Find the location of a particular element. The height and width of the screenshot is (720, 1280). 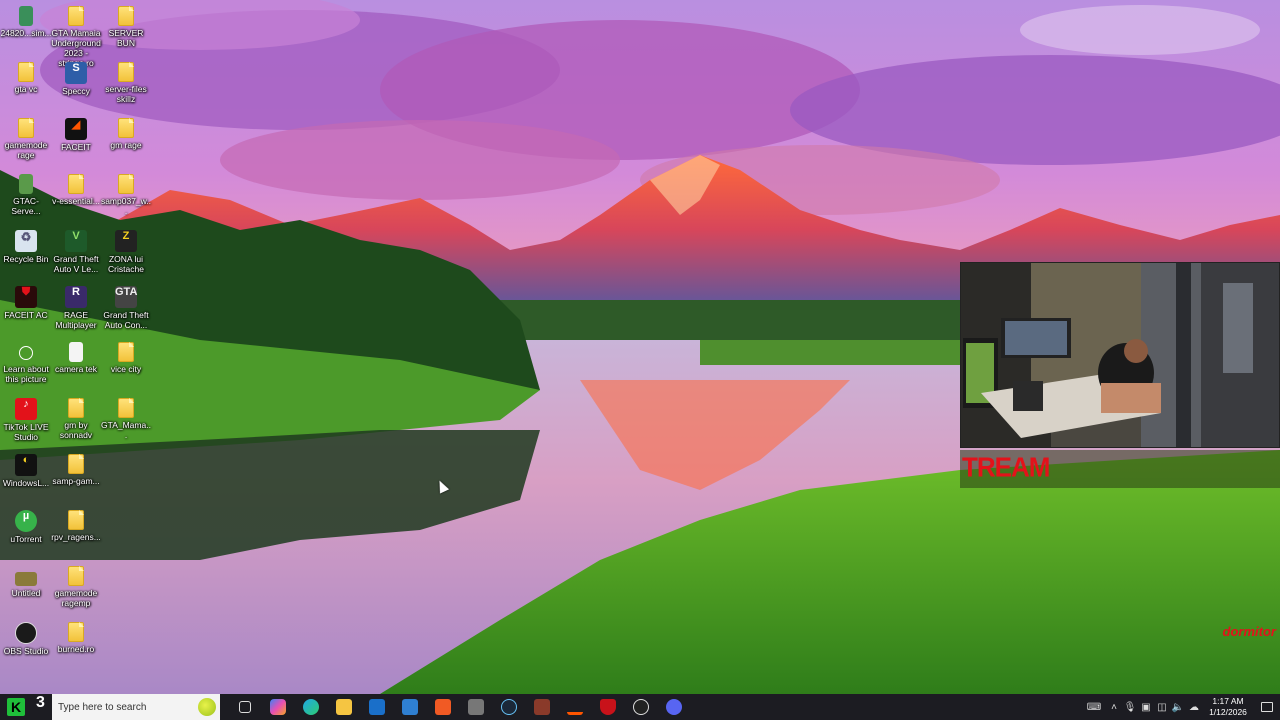

game-button is located at coordinates (541, 707).